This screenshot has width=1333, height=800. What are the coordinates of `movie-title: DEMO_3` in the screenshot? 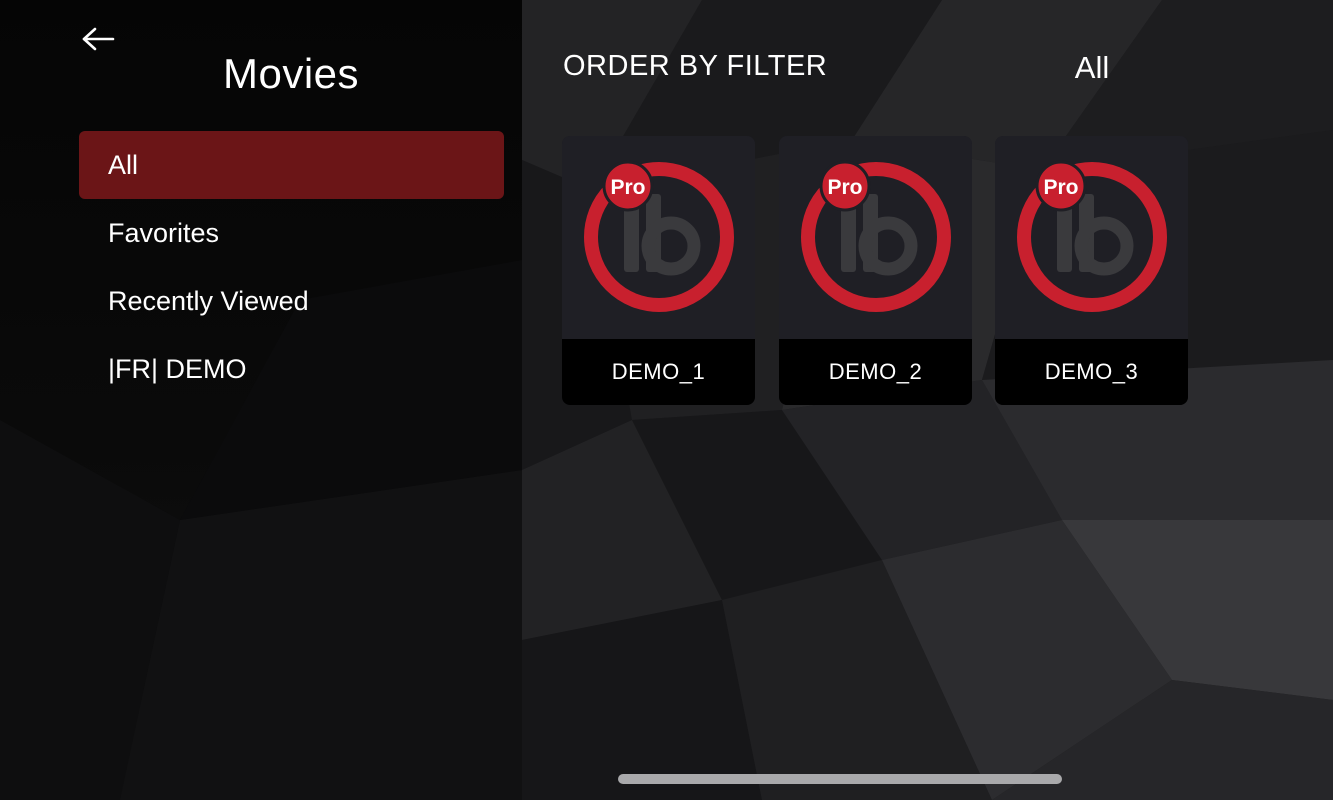 It's located at (1091, 372).